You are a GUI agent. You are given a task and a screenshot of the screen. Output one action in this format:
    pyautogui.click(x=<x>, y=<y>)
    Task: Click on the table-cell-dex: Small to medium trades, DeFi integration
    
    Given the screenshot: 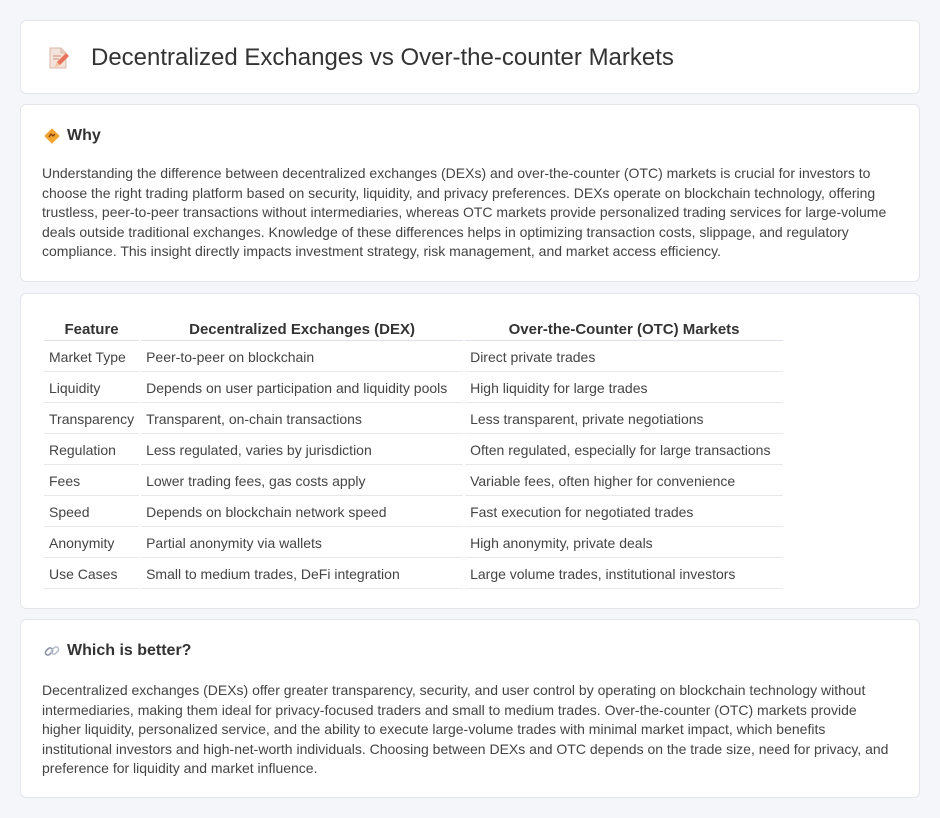 What is the action you would take?
    pyautogui.click(x=302, y=574)
    